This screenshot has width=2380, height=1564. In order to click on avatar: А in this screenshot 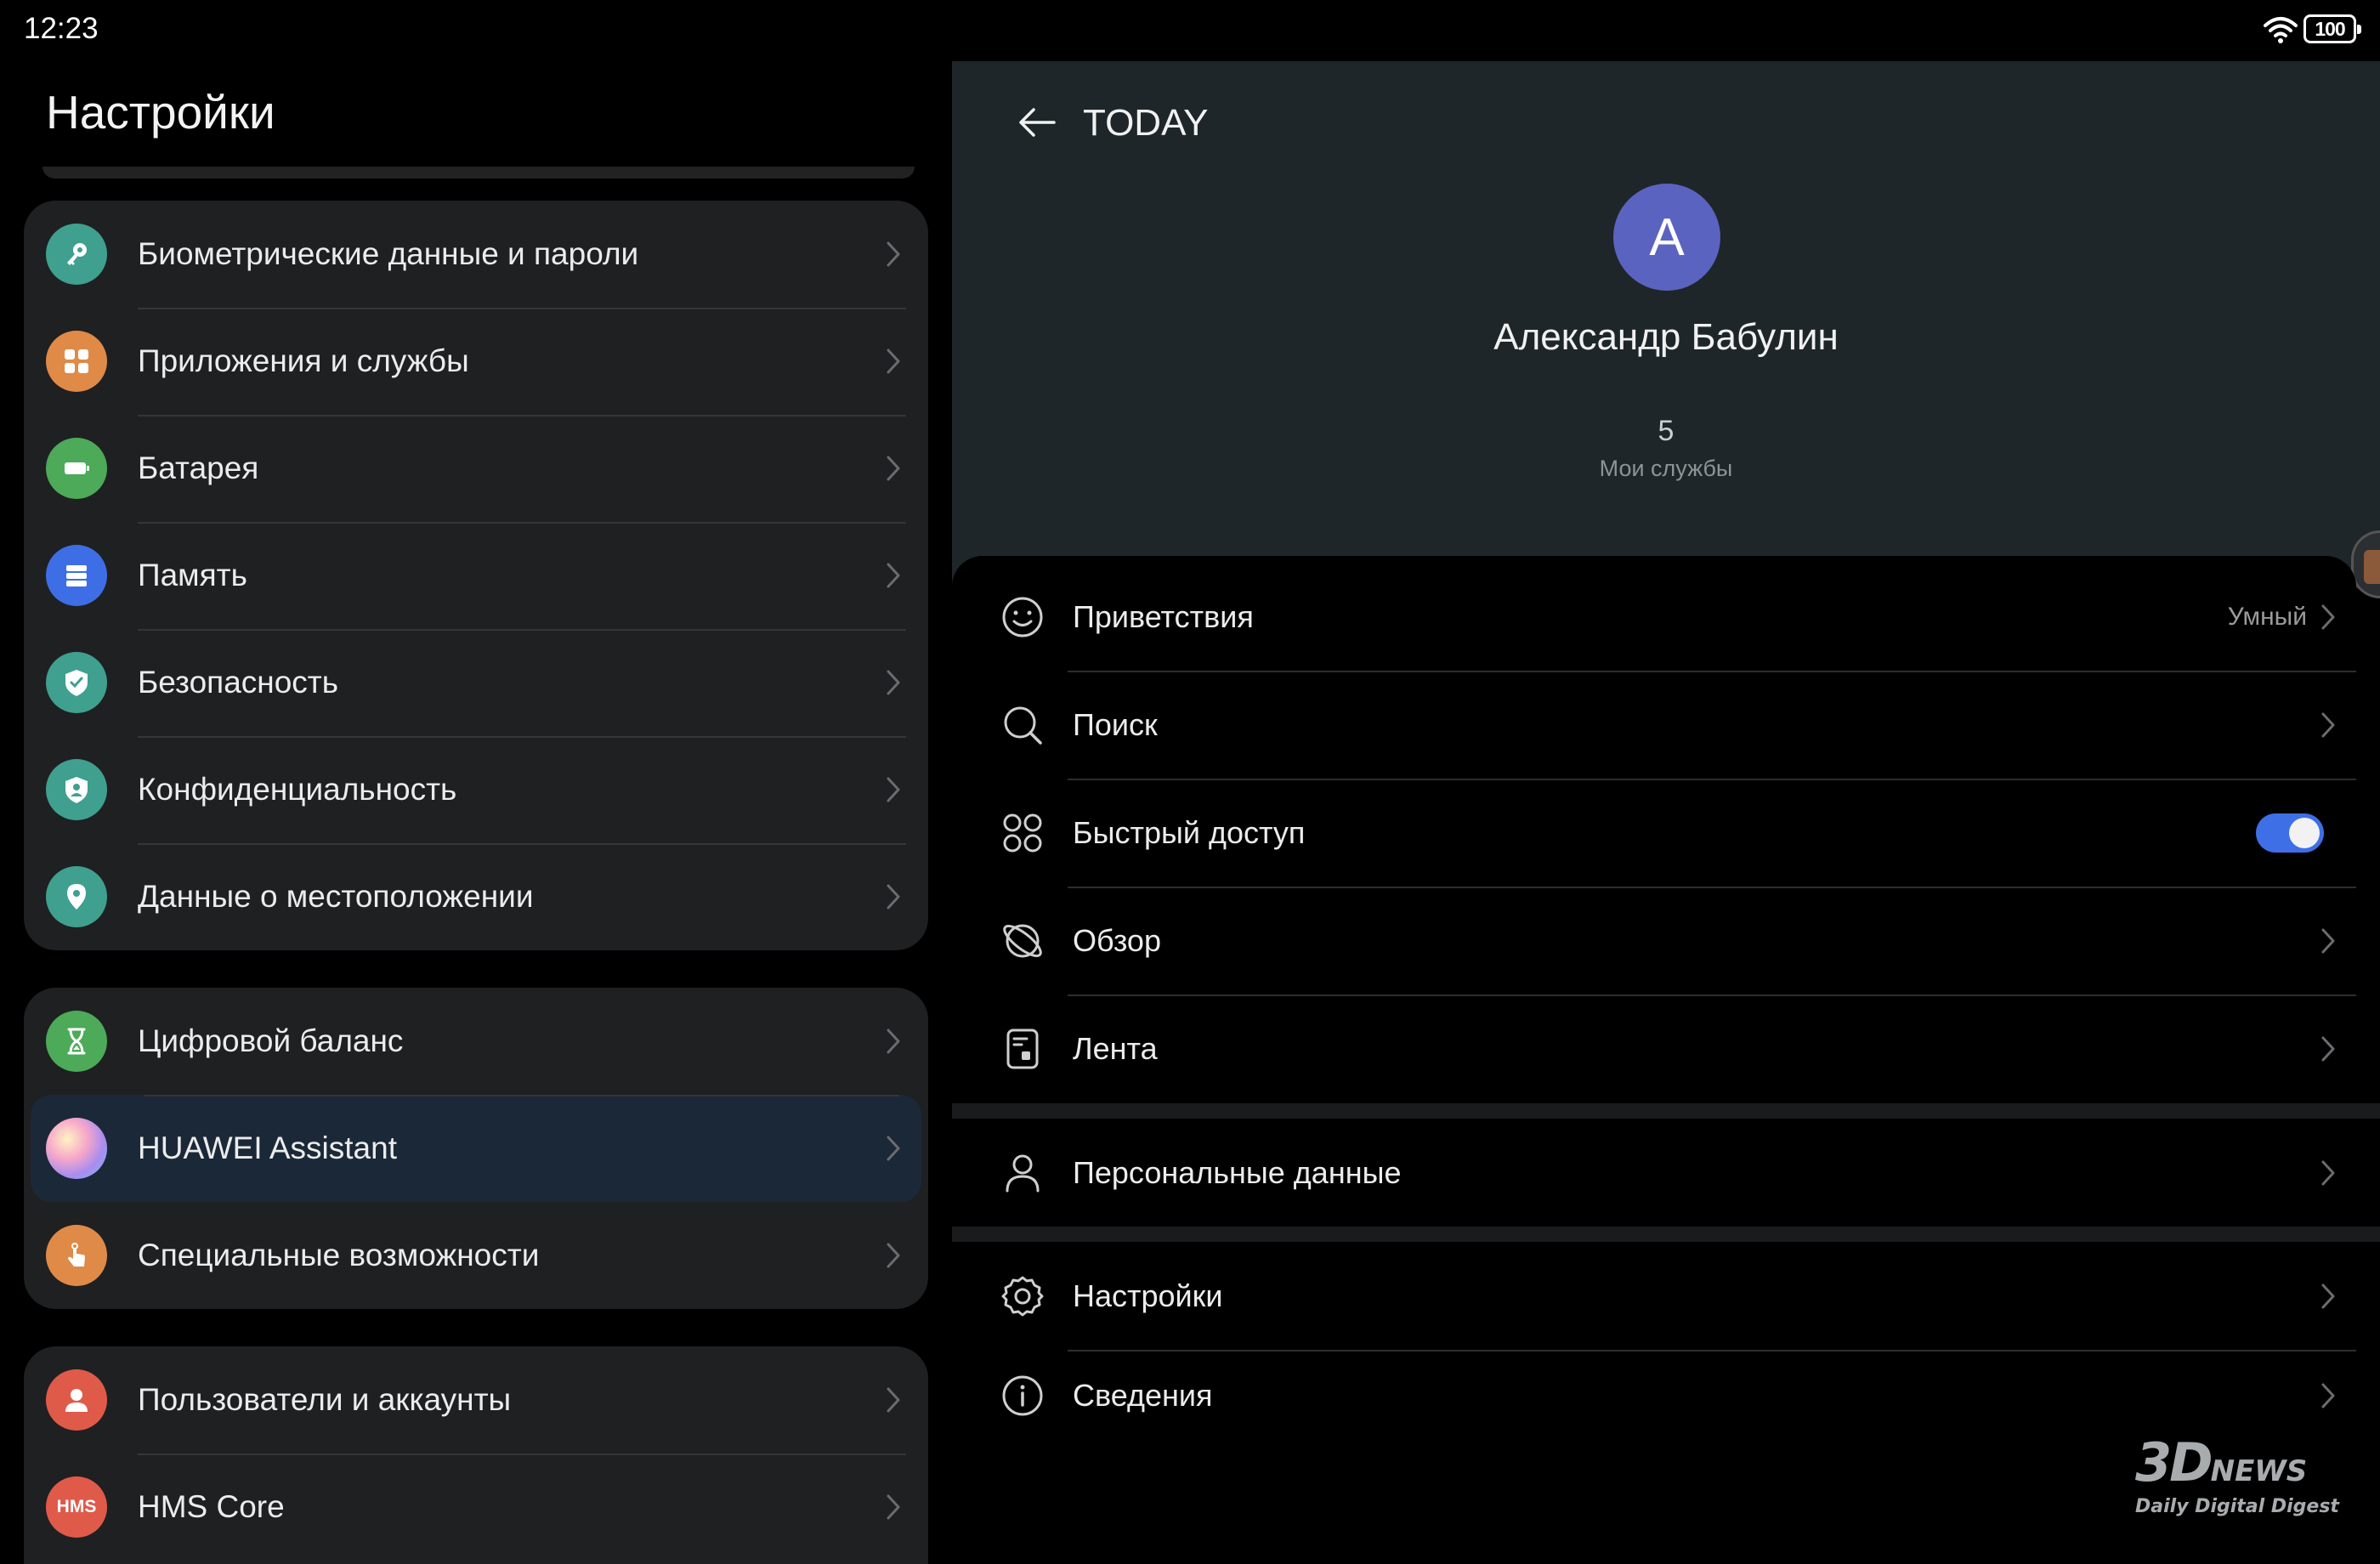, I will do `click(1666, 237)`.